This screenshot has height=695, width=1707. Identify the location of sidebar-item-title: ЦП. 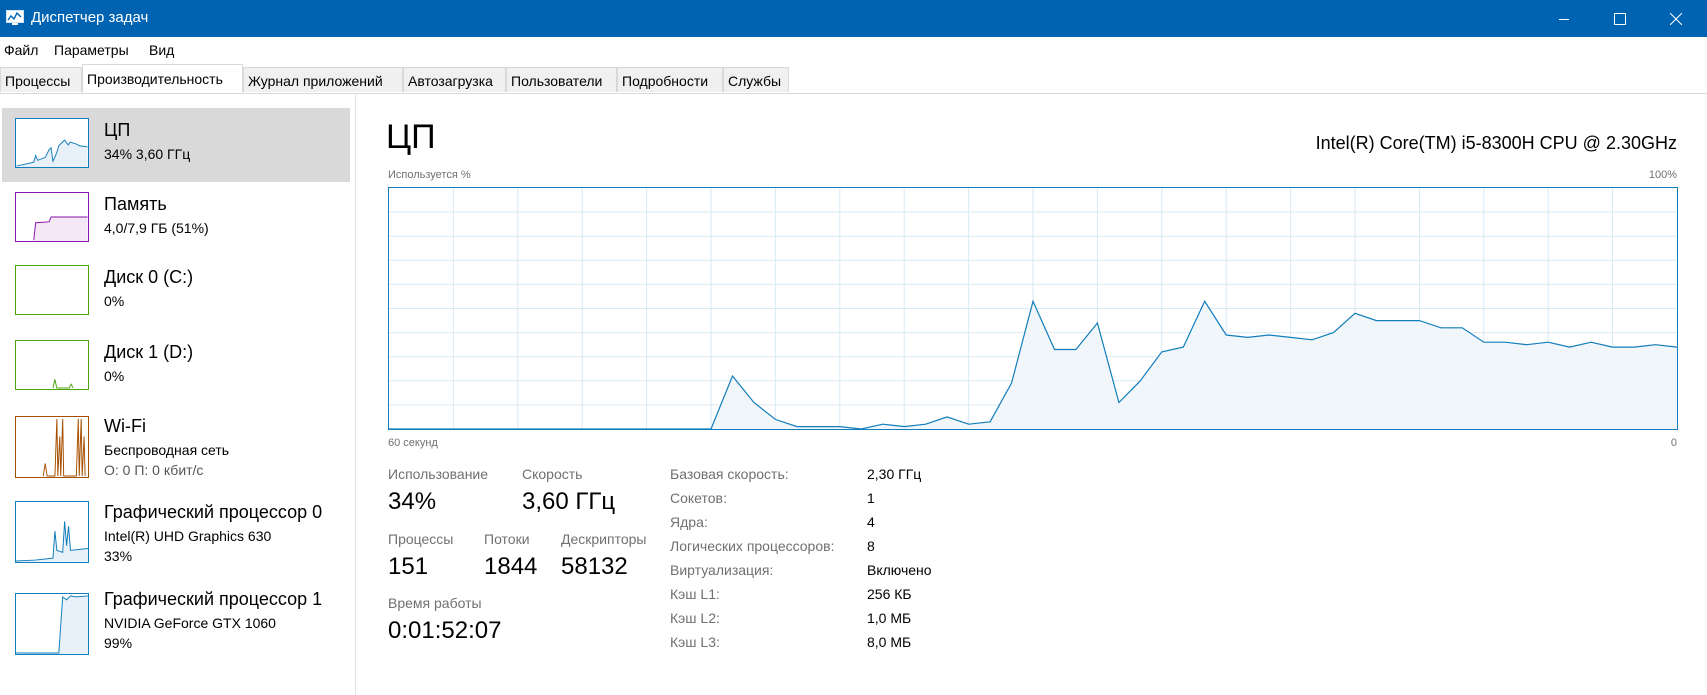
(117, 130).